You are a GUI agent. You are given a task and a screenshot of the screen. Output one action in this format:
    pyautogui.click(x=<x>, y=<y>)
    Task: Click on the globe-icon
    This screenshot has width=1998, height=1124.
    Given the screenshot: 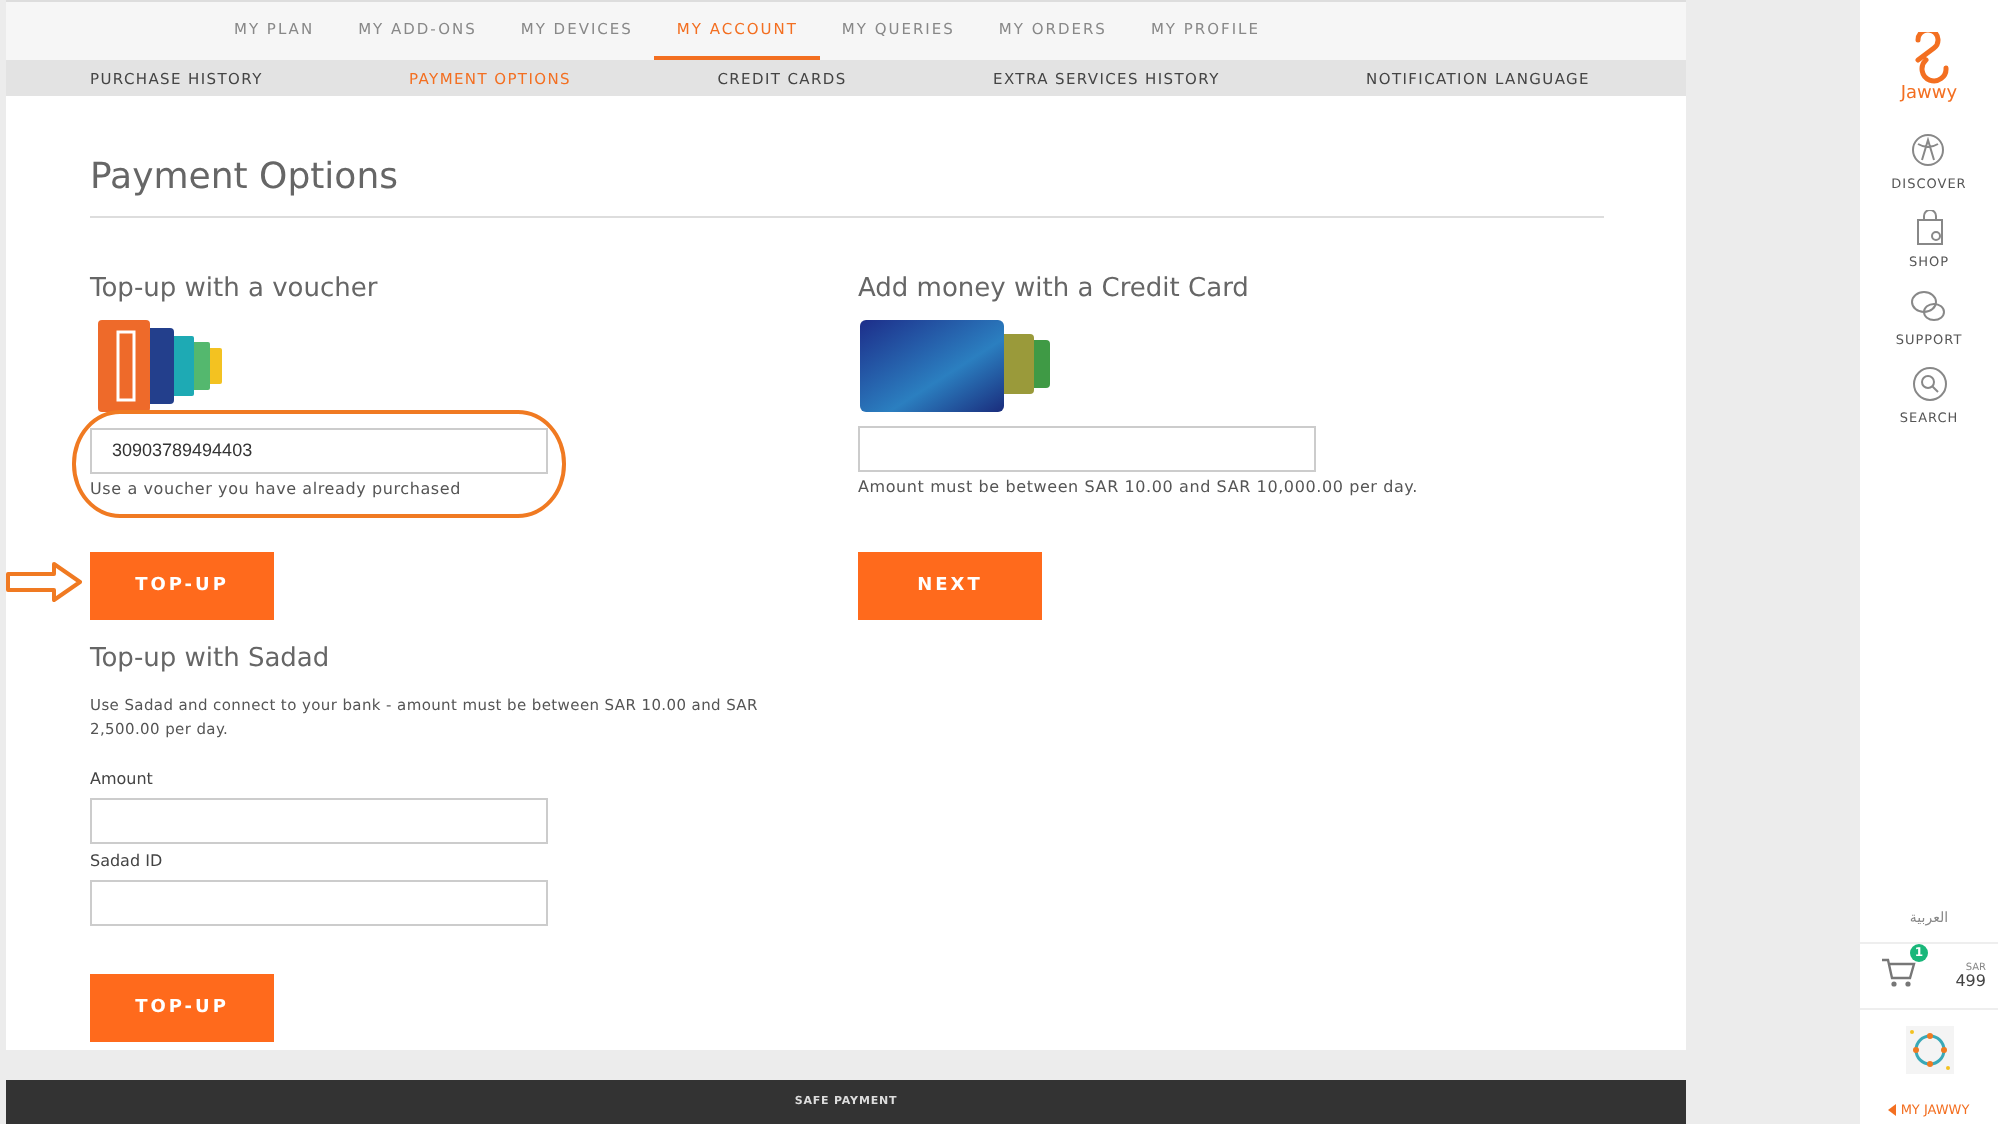 What is the action you would take?
    pyautogui.click(x=1928, y=150)
    